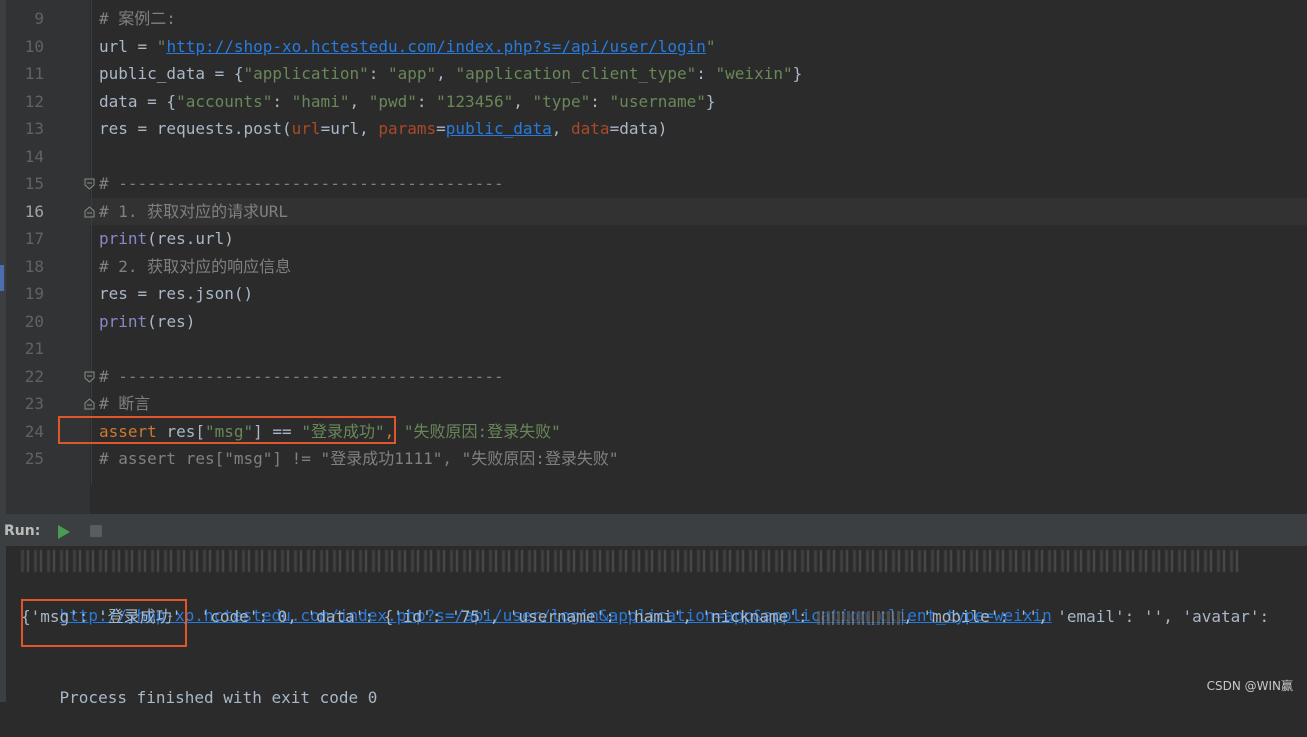 This screenshot has height=737, width=1307. Describe the element at coordinates (441, 128) in the screenshot. I see `code-token: =` at that location.